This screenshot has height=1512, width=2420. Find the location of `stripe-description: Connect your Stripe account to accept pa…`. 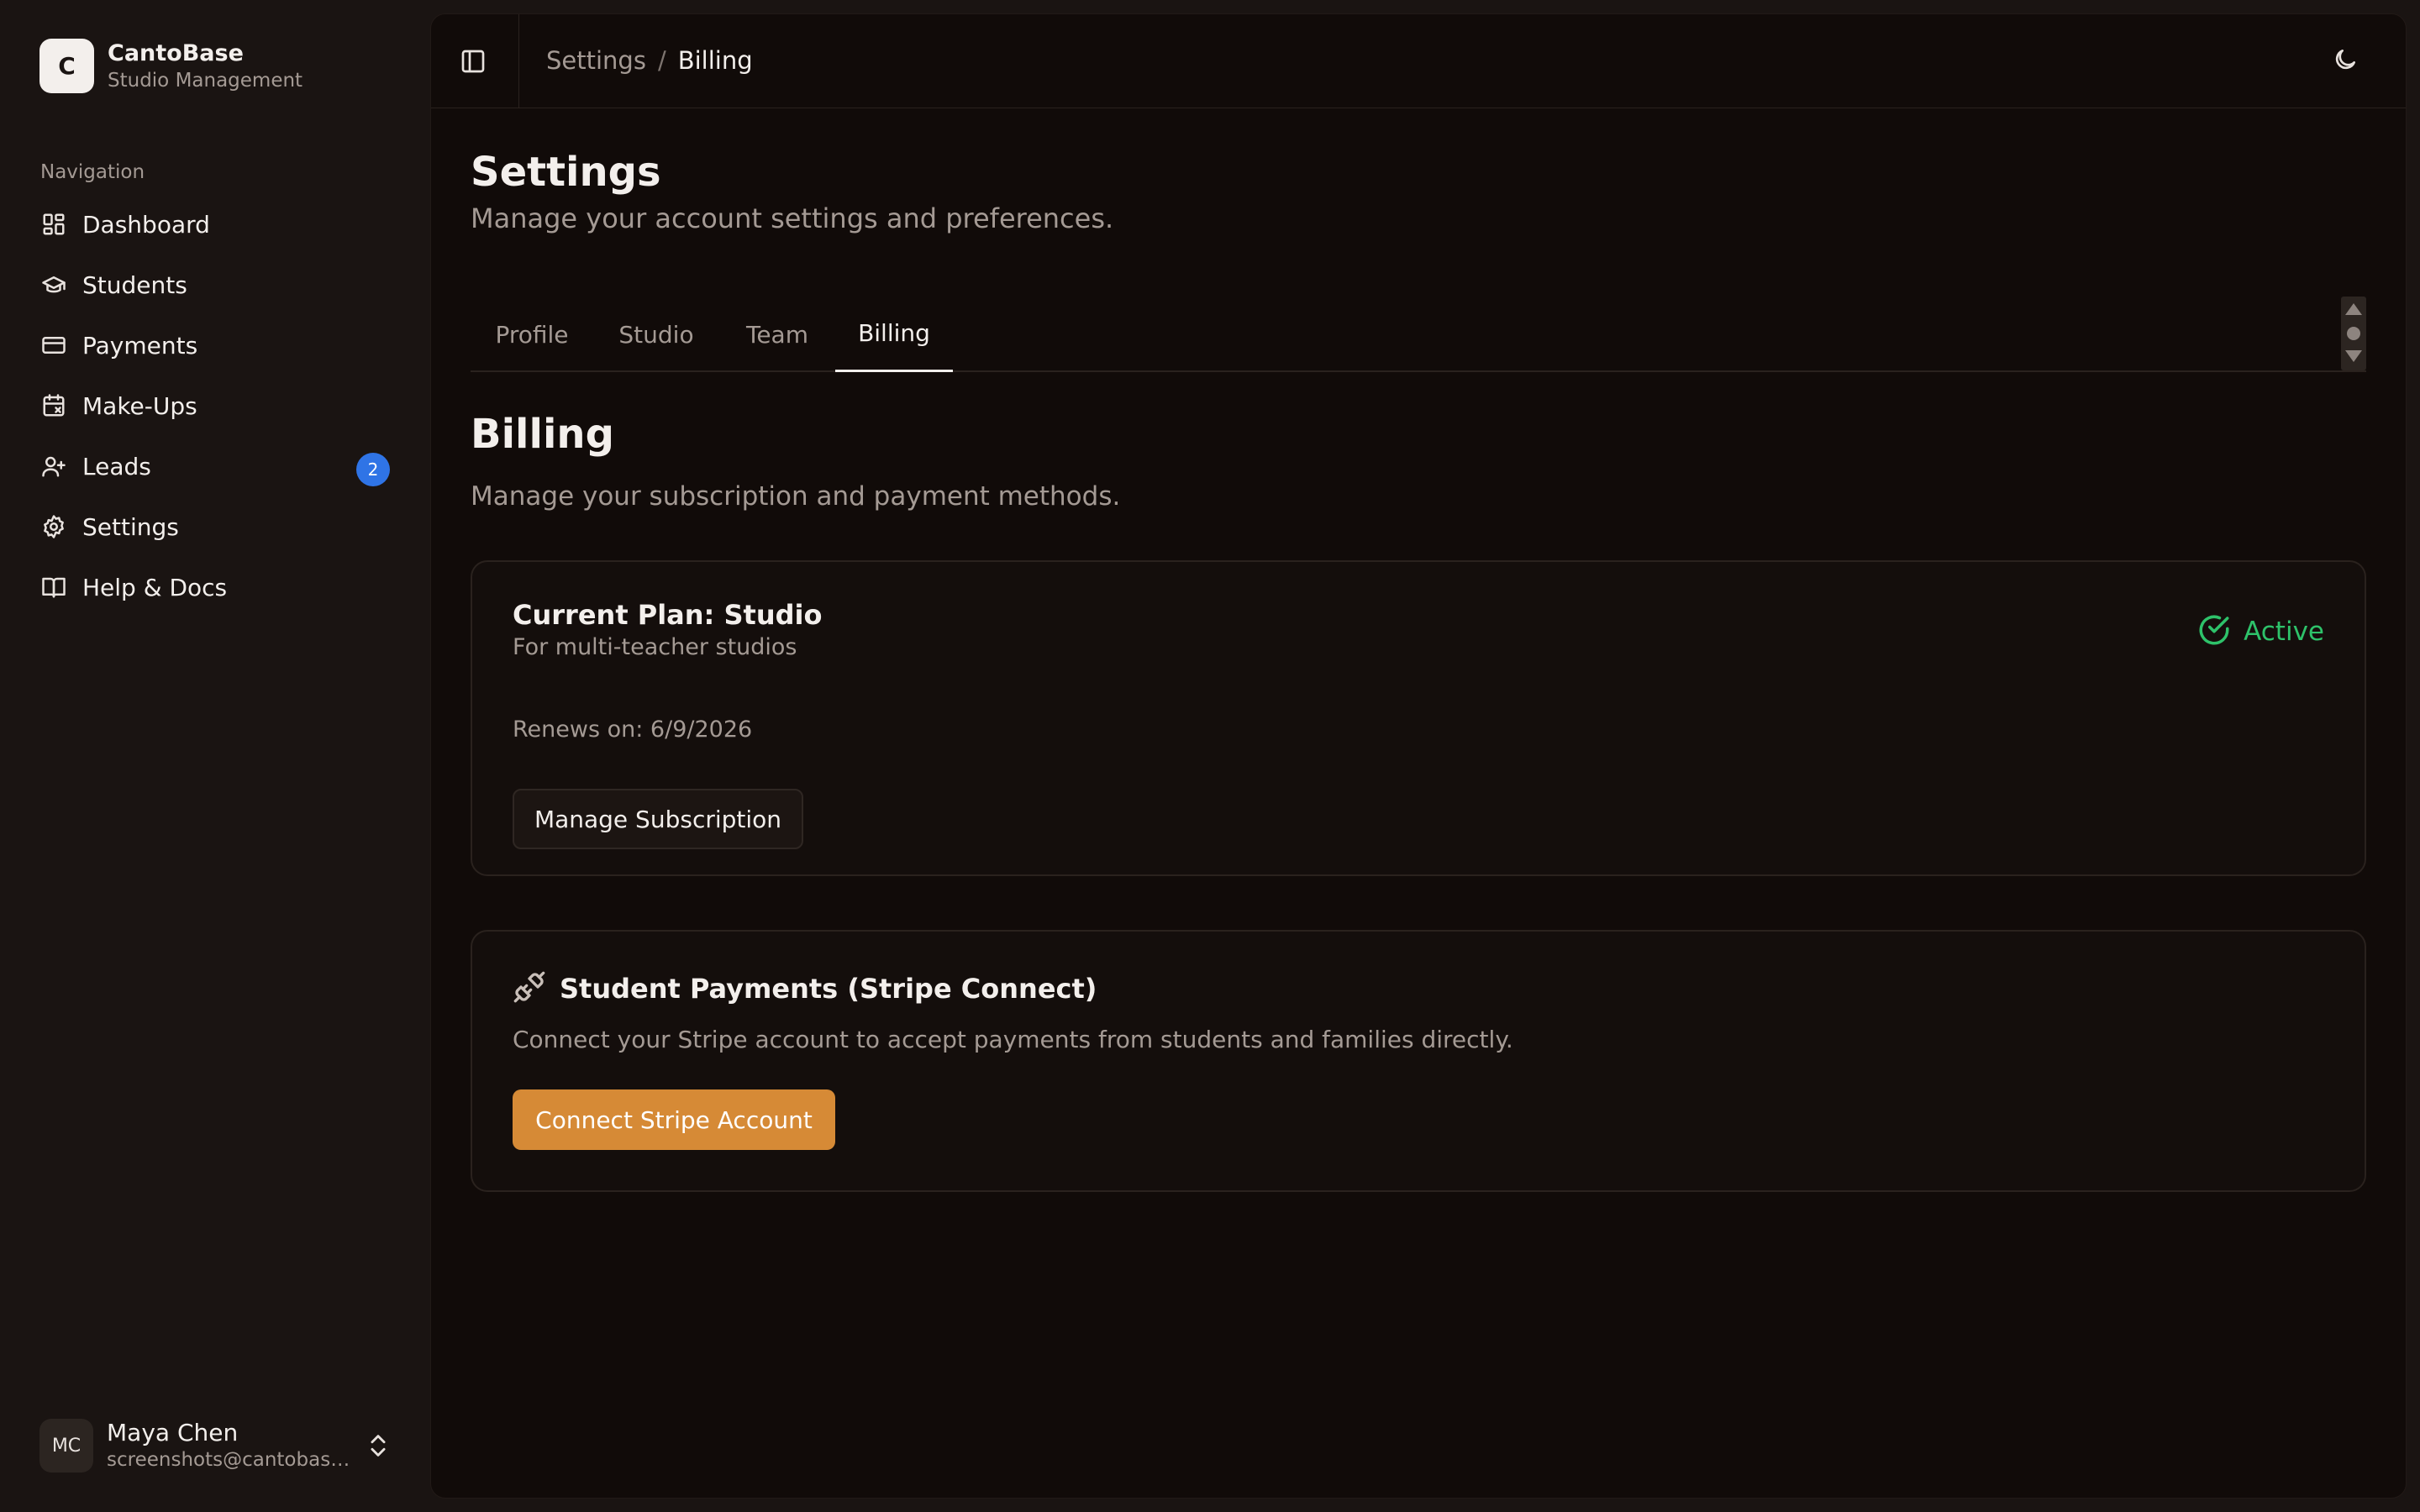

stripe-description: Connect your Stripe account to accept pa… is located at coordinates (1013, 1039).